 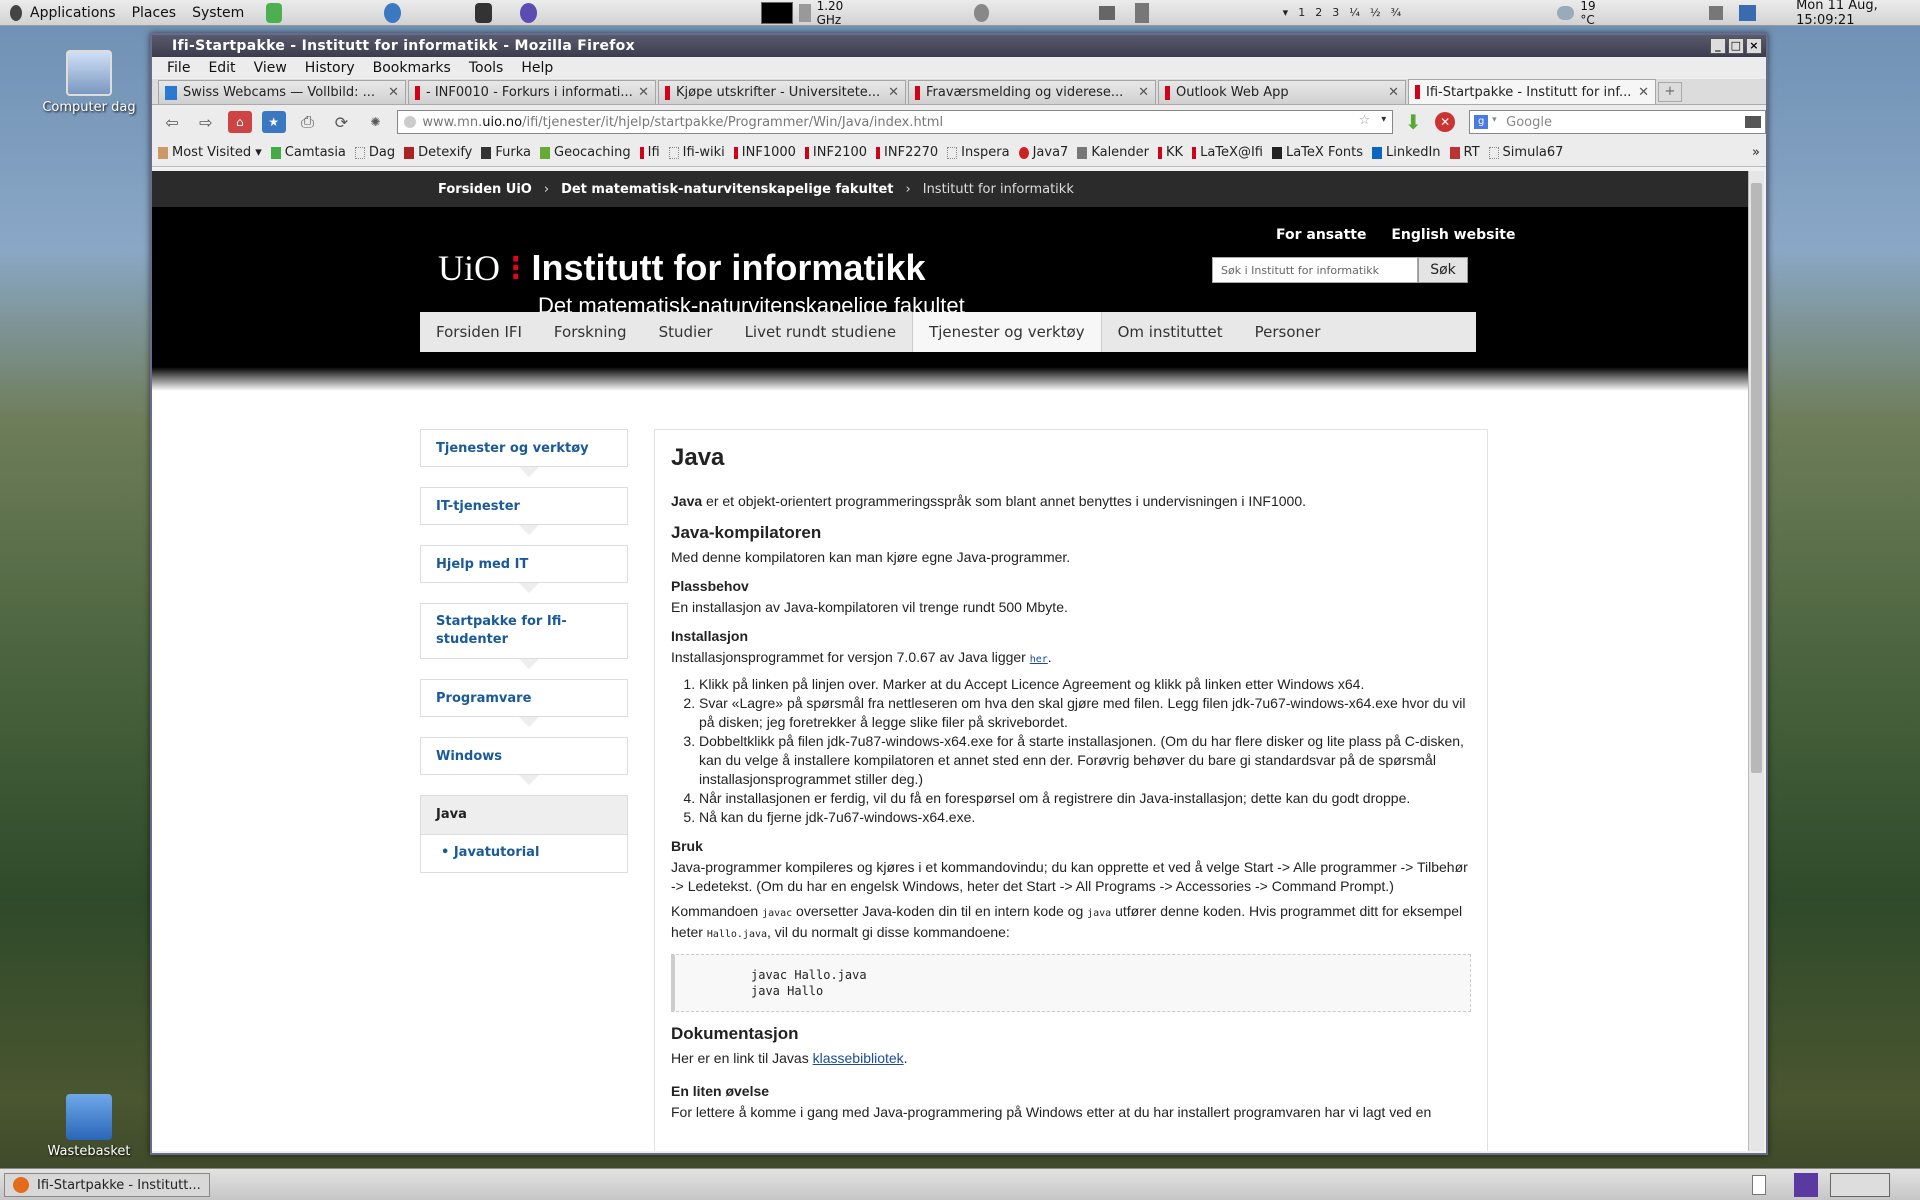 What do you see at coordinates (524, 569) in the screenshot?
I see `sidebar-item-hjelp-med-it: Hjelp med IT` at bounding box center [524, 569].